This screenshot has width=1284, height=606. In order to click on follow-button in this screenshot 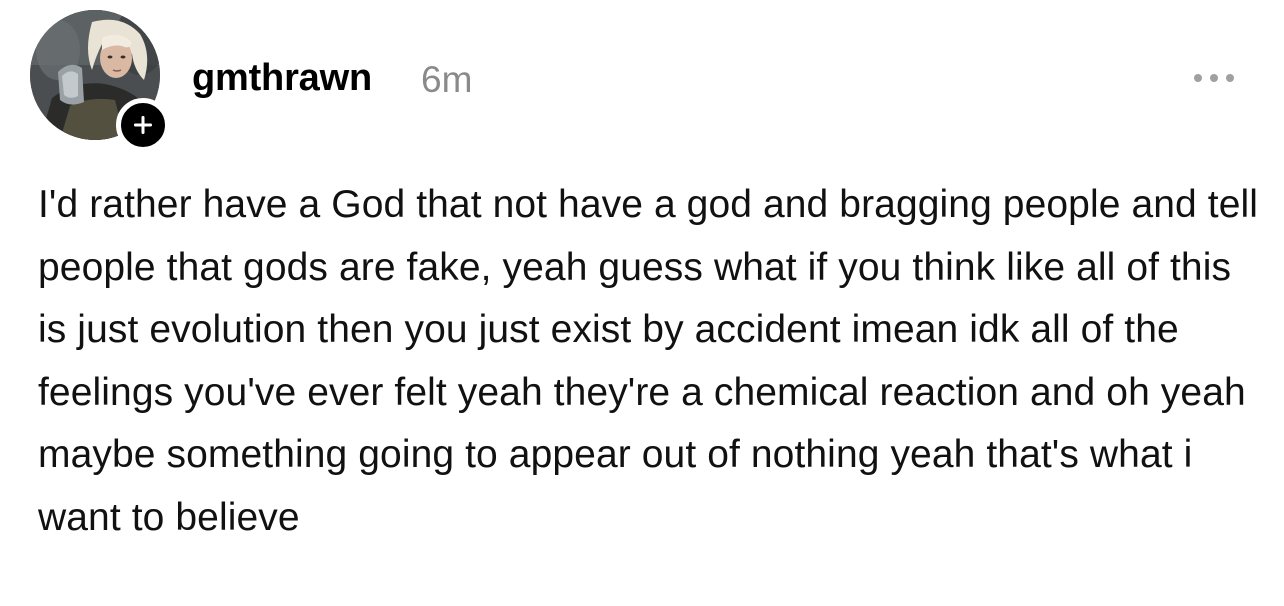, I will do `click(143, 125)`.